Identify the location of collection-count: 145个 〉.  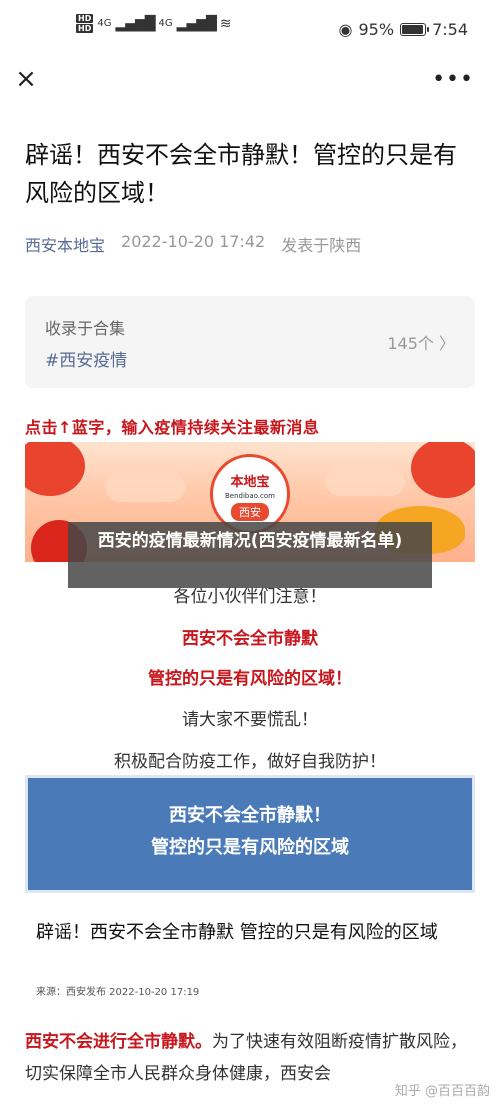
(421, 343).